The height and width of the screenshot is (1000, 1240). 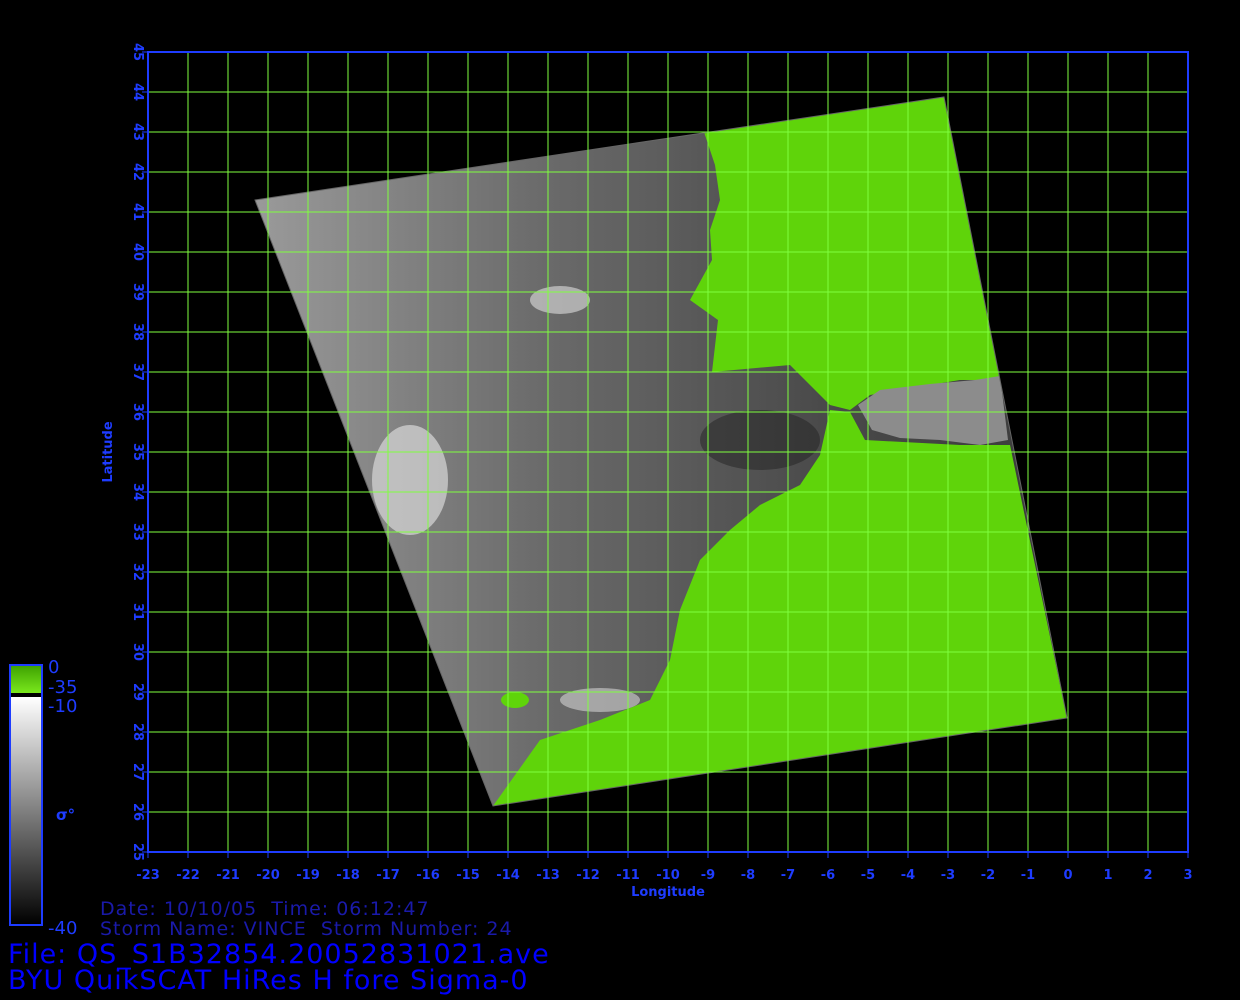 I want to click on longitude-tick-label: -11, so click(x=628, y=875).